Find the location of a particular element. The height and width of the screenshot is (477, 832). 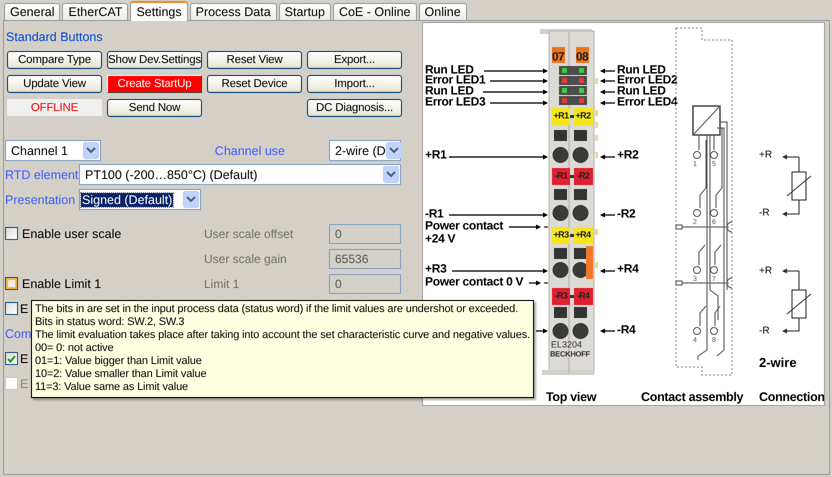

tab: Settings is located at coordinates (159, 11).